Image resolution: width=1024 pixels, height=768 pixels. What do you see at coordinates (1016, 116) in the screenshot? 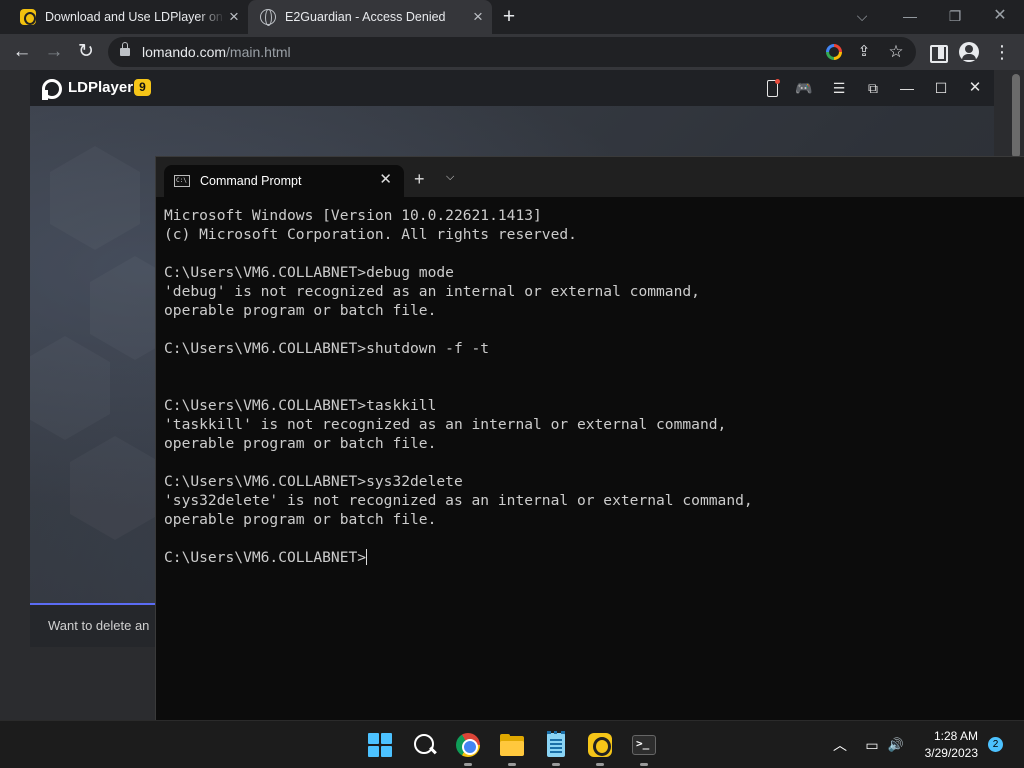
I see `scrollbar-thumb` at bounding box center [1016, 116].